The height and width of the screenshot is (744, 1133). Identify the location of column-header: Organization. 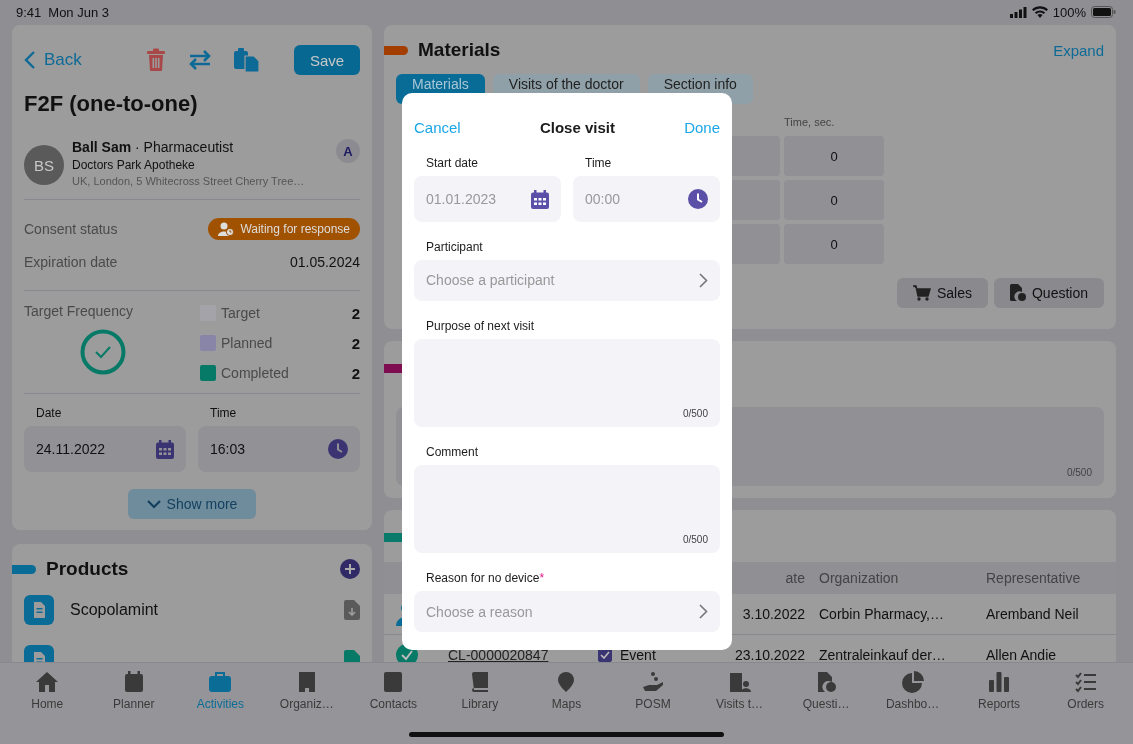
(859, 578).